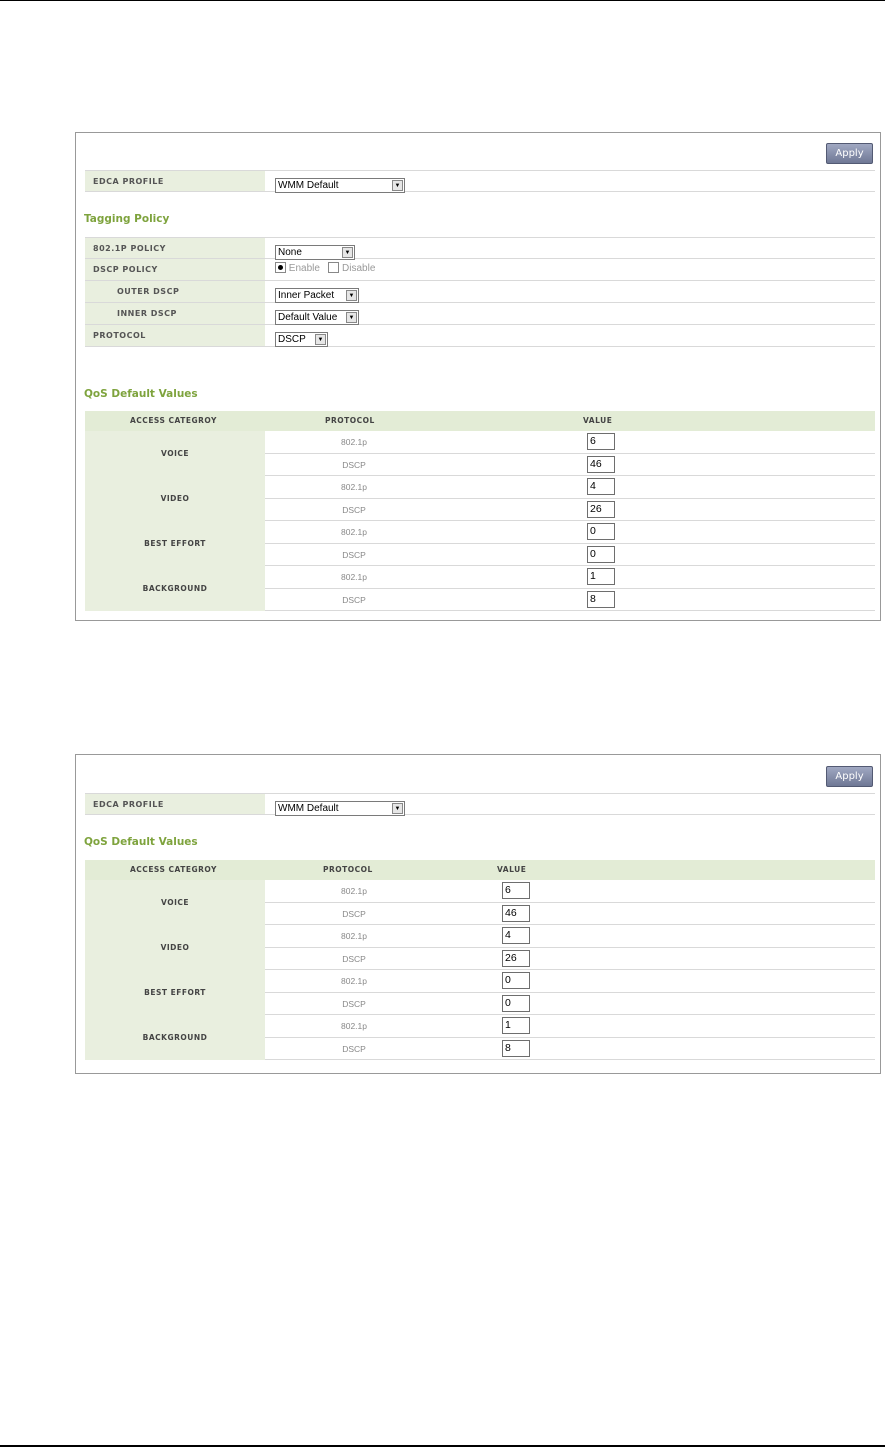 The width and height of the screenshot is (885, 1449). I want to click on table-row: 802.1p 1, so click(570, 577).